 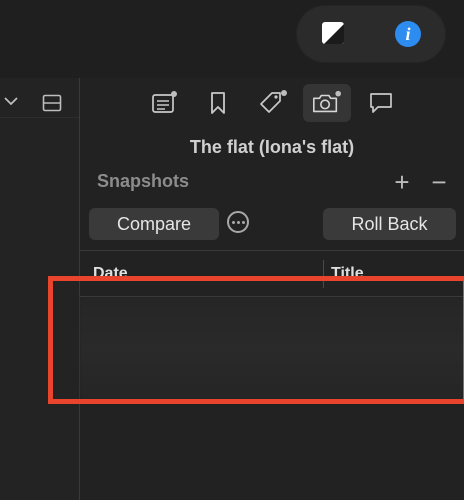 I want to click on split-view-icon, so click(x=52, y=103).